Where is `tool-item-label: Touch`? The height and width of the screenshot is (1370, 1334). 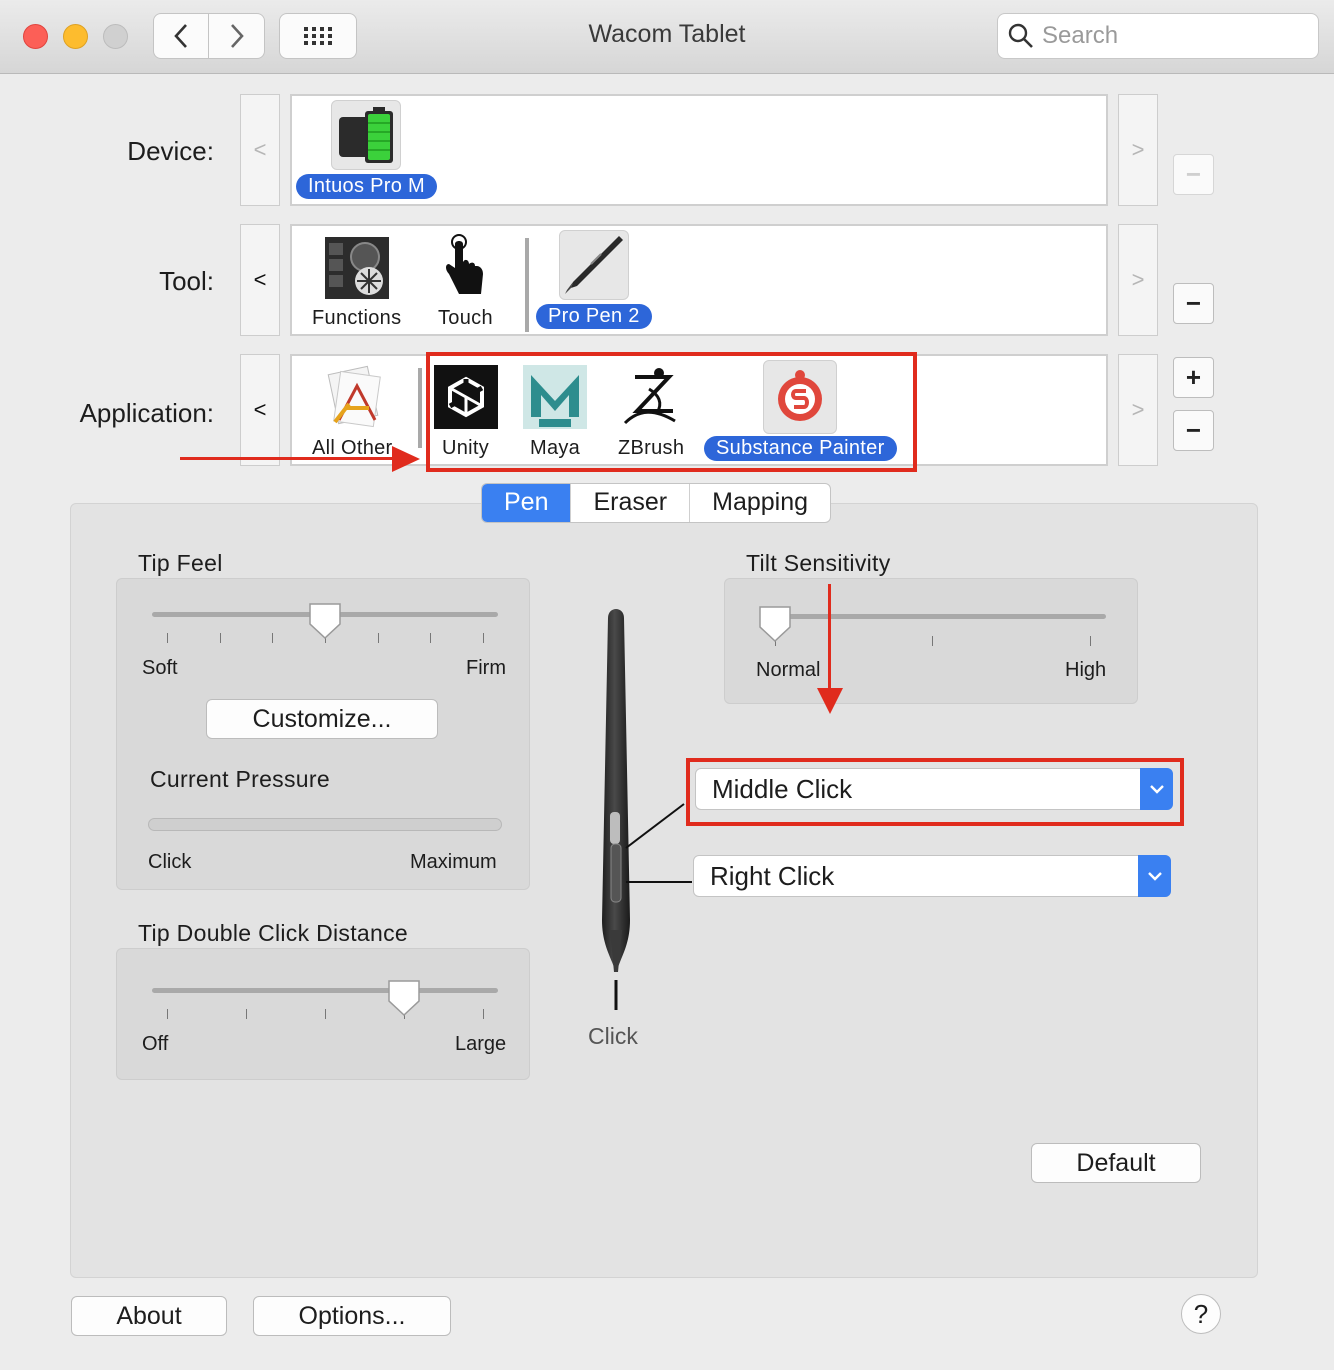
tool-item-label: Touch is located at coordinates (465, 318).